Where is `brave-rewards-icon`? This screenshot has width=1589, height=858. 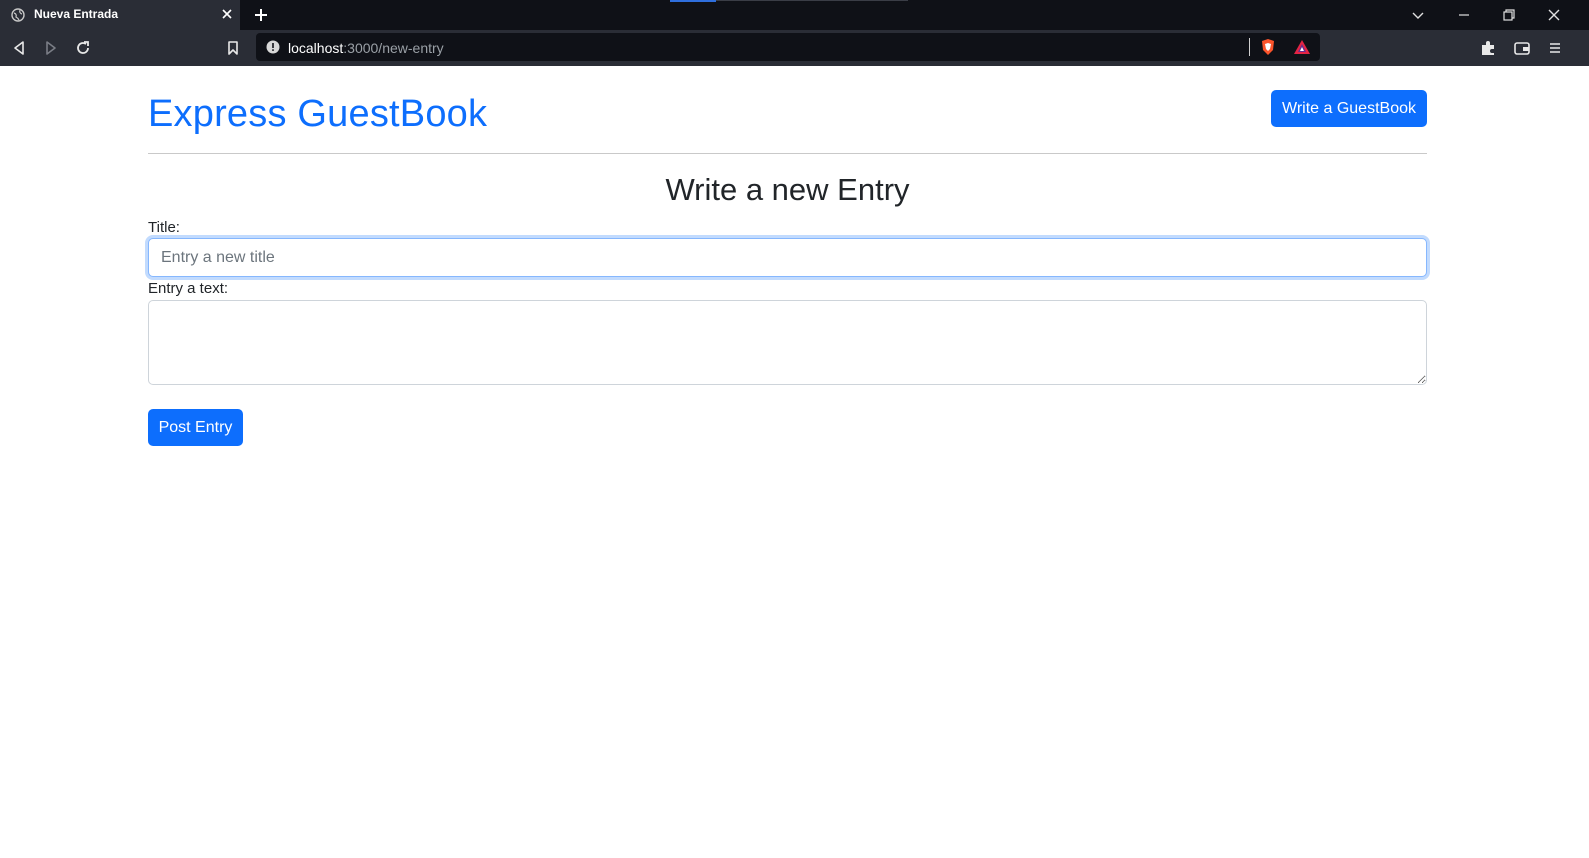
brave-rewards-icon is located at coordinates (1302, 47).